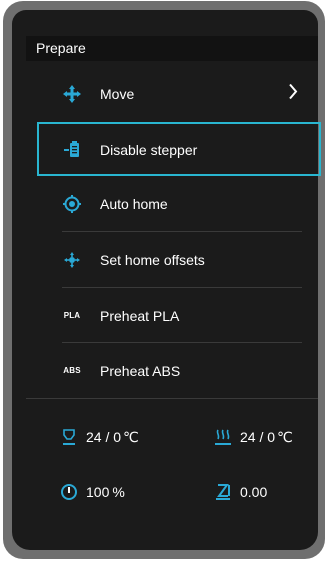 The image size is (330, 562). I want to click on menu-item-label: Preheat PLA, so click(140, 315).